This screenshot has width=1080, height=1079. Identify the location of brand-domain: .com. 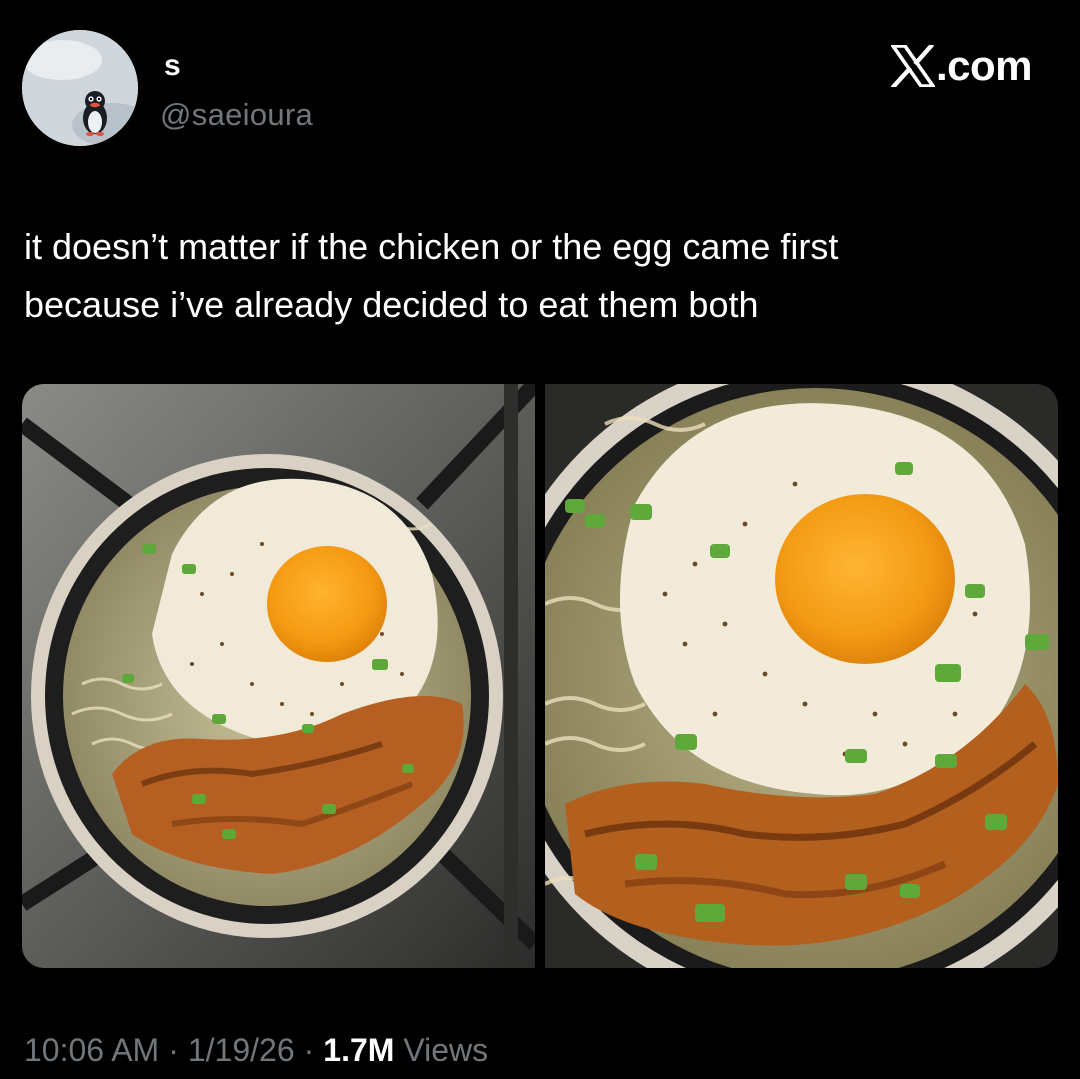
(984, 65).